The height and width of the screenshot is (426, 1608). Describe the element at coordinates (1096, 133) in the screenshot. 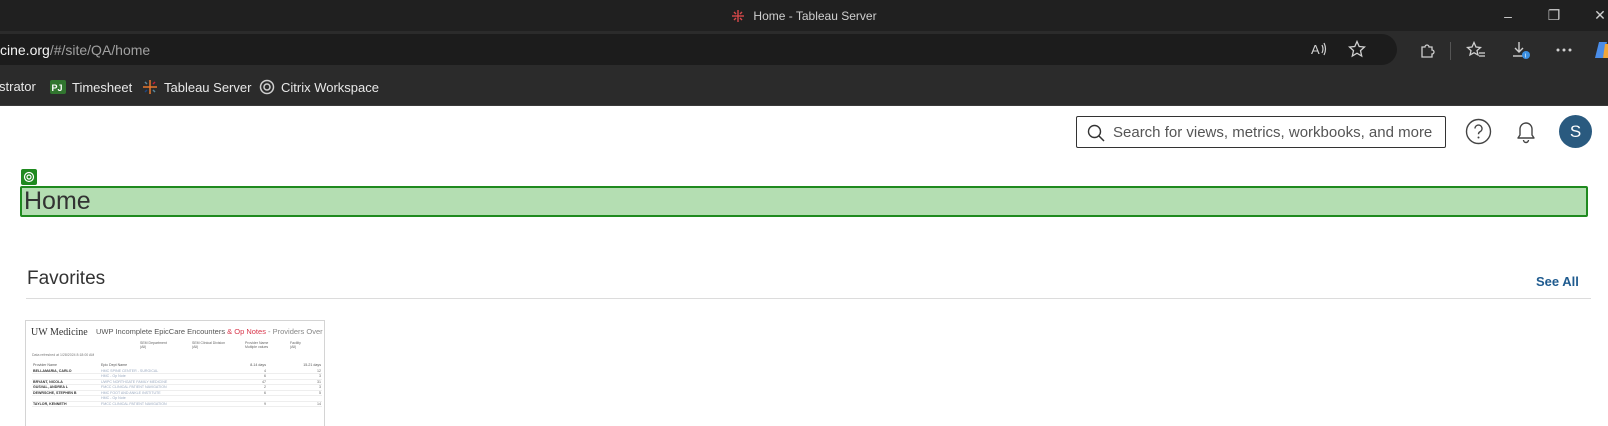

I see `search-icon` at that location.